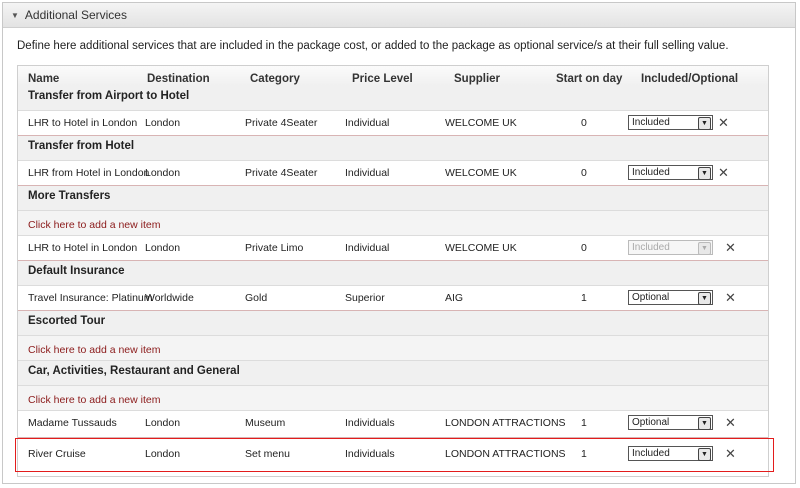  What do you see at coordinates (589, 79) in the screenshot?
I see `col-start-on-day: Start on day` at bounding box center [589, 79].